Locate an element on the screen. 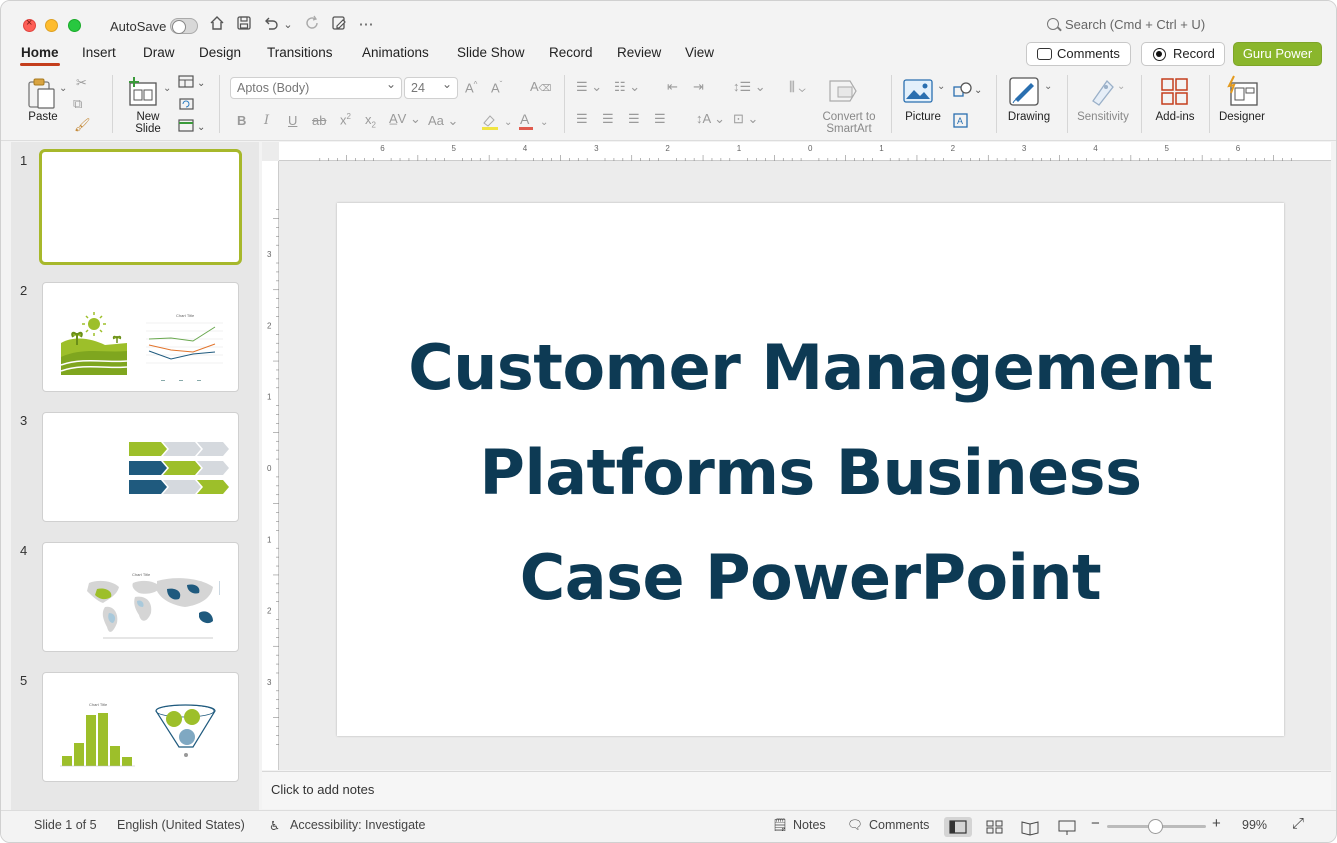 This screenshot has width=1337, height=843. tab-slide-show: Slide Show is located at coordinates (491, 52).